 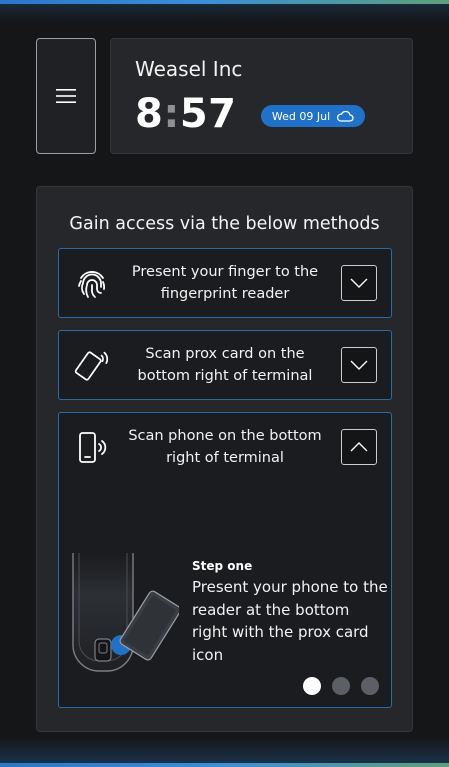 I want to click on chevron-up-icon, so click(x=359, y=447).